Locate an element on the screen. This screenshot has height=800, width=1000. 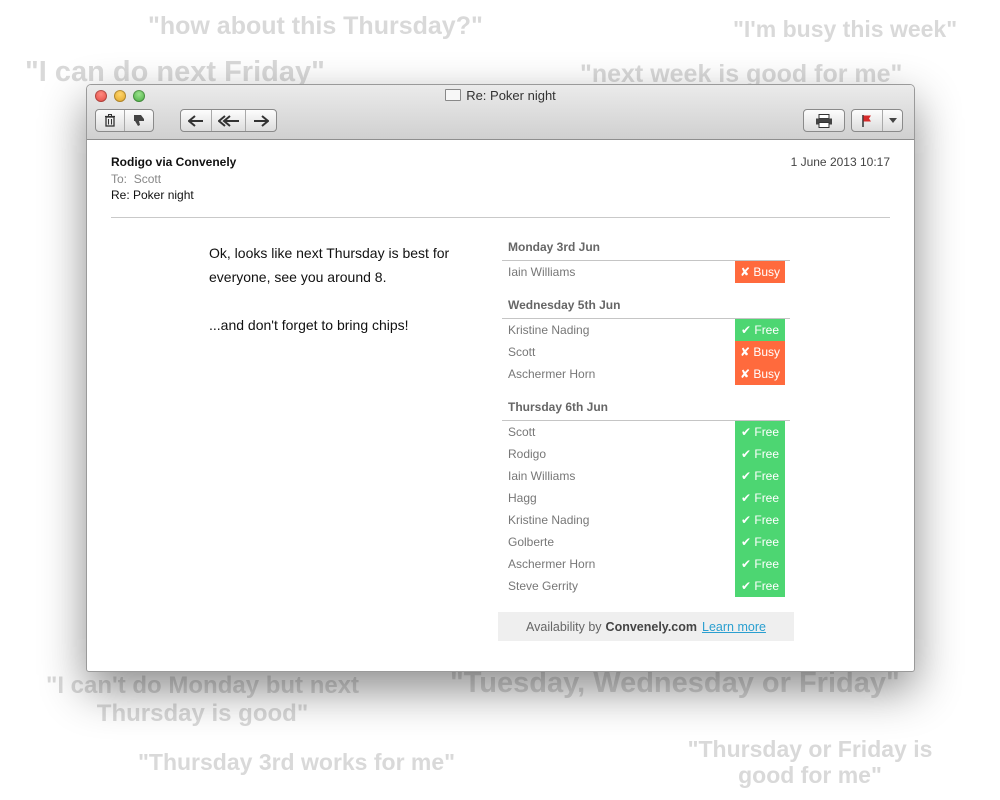
window-title-text: Re: Poker night is located at coordinates (511, 95).